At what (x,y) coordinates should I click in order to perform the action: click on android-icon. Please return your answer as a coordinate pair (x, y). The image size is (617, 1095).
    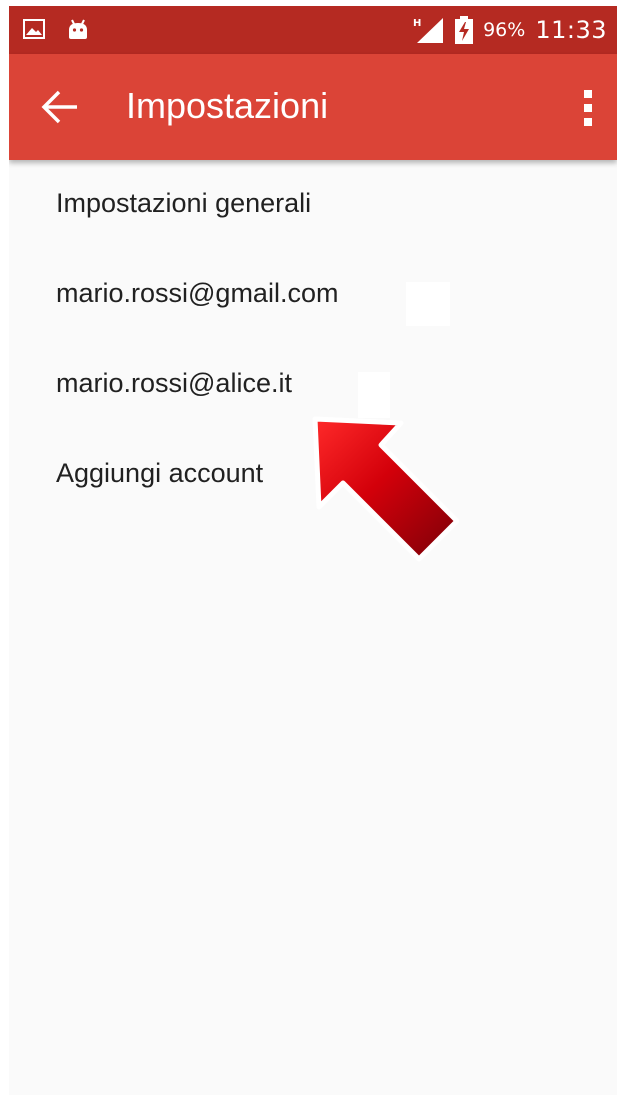
    Looking at the image, I should click on (78, 29).